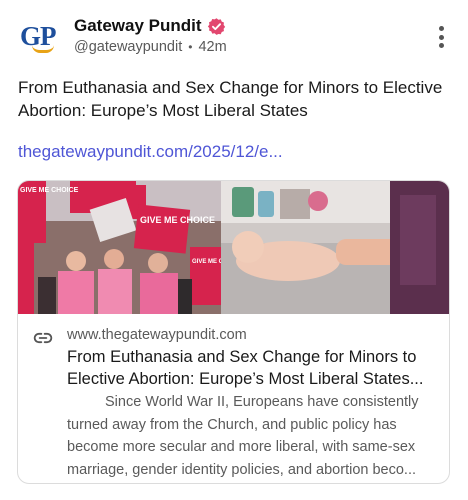 This screenshot has height=500, width=468. What do you see at coordinates (238, 37) in the screenshot?
I see `post-header: GP Gateway Pundit @gatewaypundit • 42m` at bounding box center [238, 37].